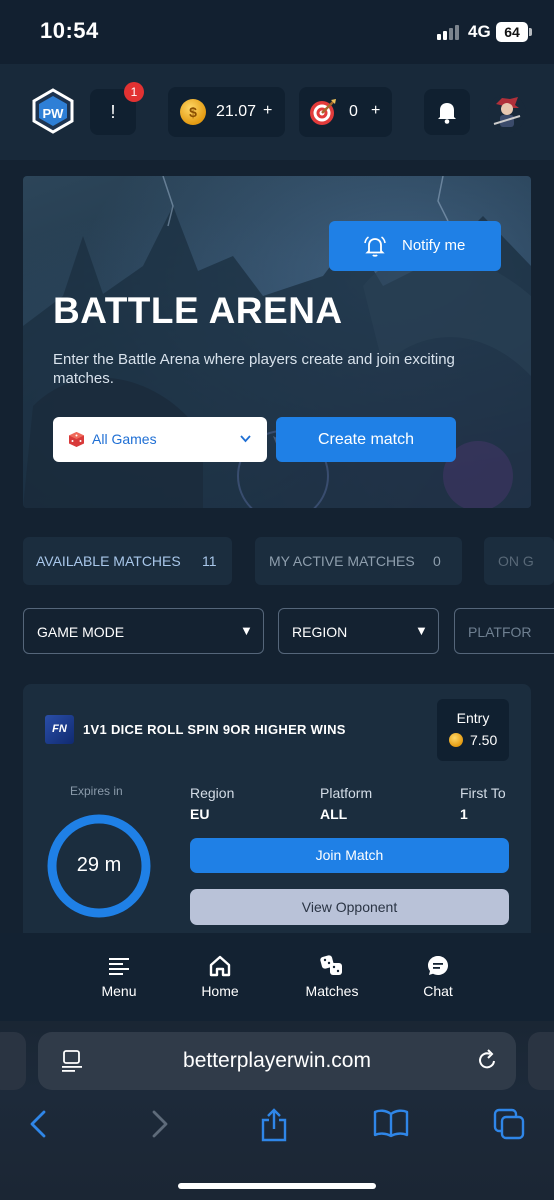 The width and height of the screenshot is (554, 1200). Describe the element at coordinates (160, 439) in the screenshot. I see `game-select: All Games` at that location.